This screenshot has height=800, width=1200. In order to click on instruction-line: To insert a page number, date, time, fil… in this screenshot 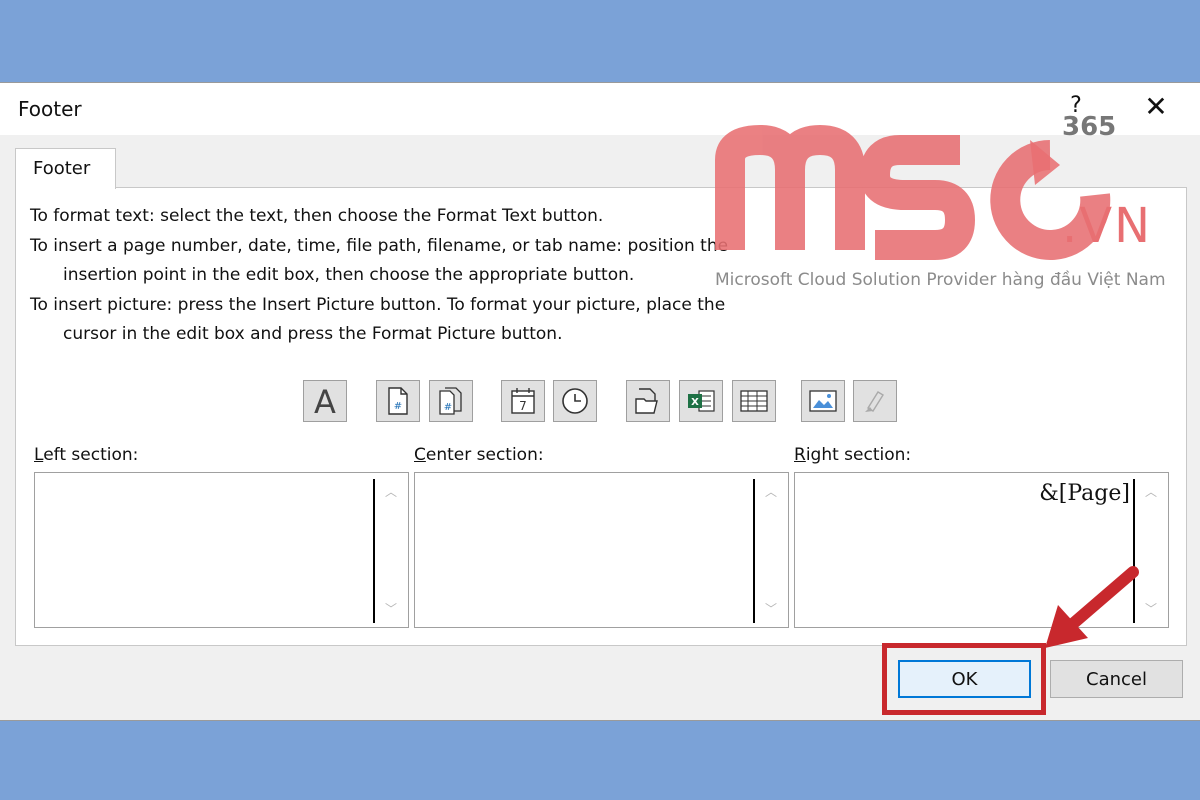, I will do `click(379, 246)`.